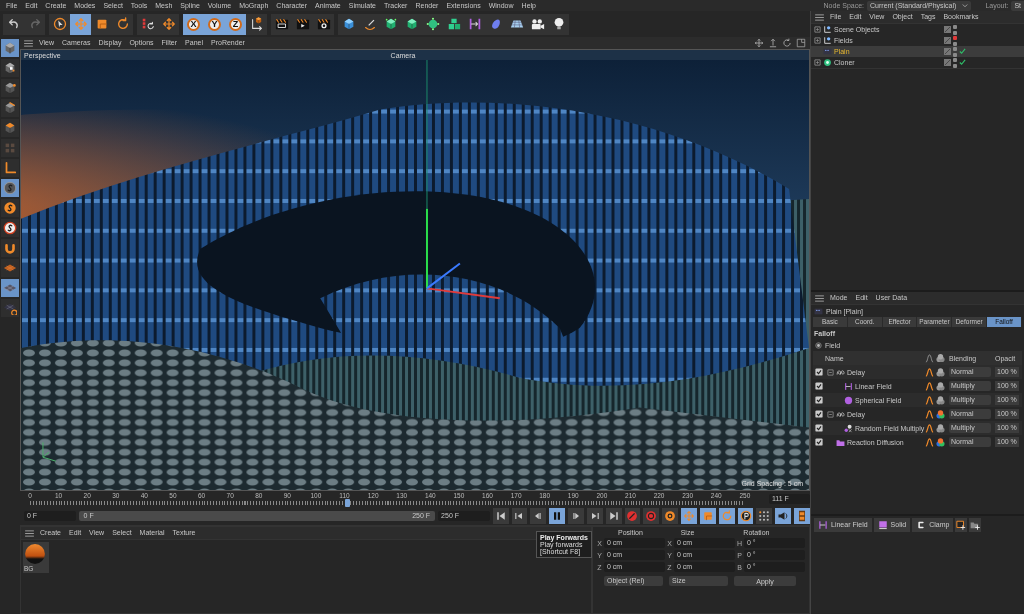  Describe the element at coordinates (965, 5) in the screenshot. I see `caret-icon` at that location.